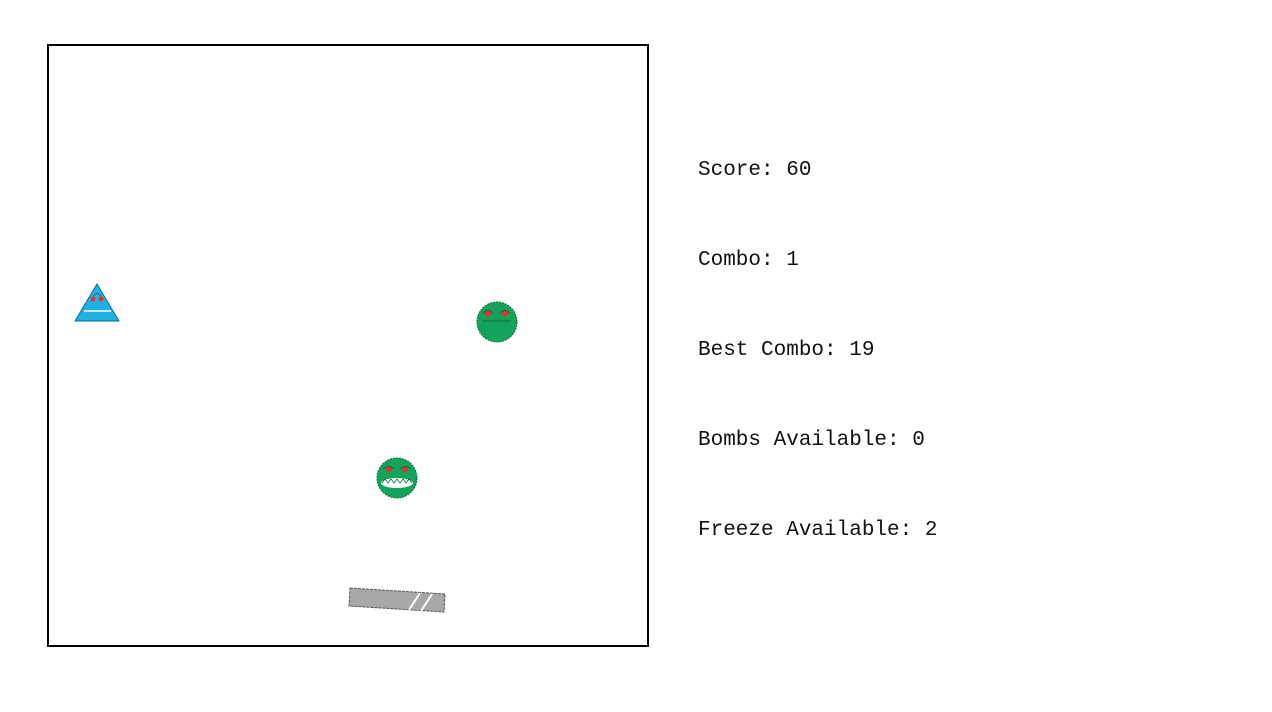 This screenshot has width=1272, height=712. Describe the element at coordinates (811, 440) in the screenshot. I see `bombs-available-label: Bombs Available: 0` at that location.